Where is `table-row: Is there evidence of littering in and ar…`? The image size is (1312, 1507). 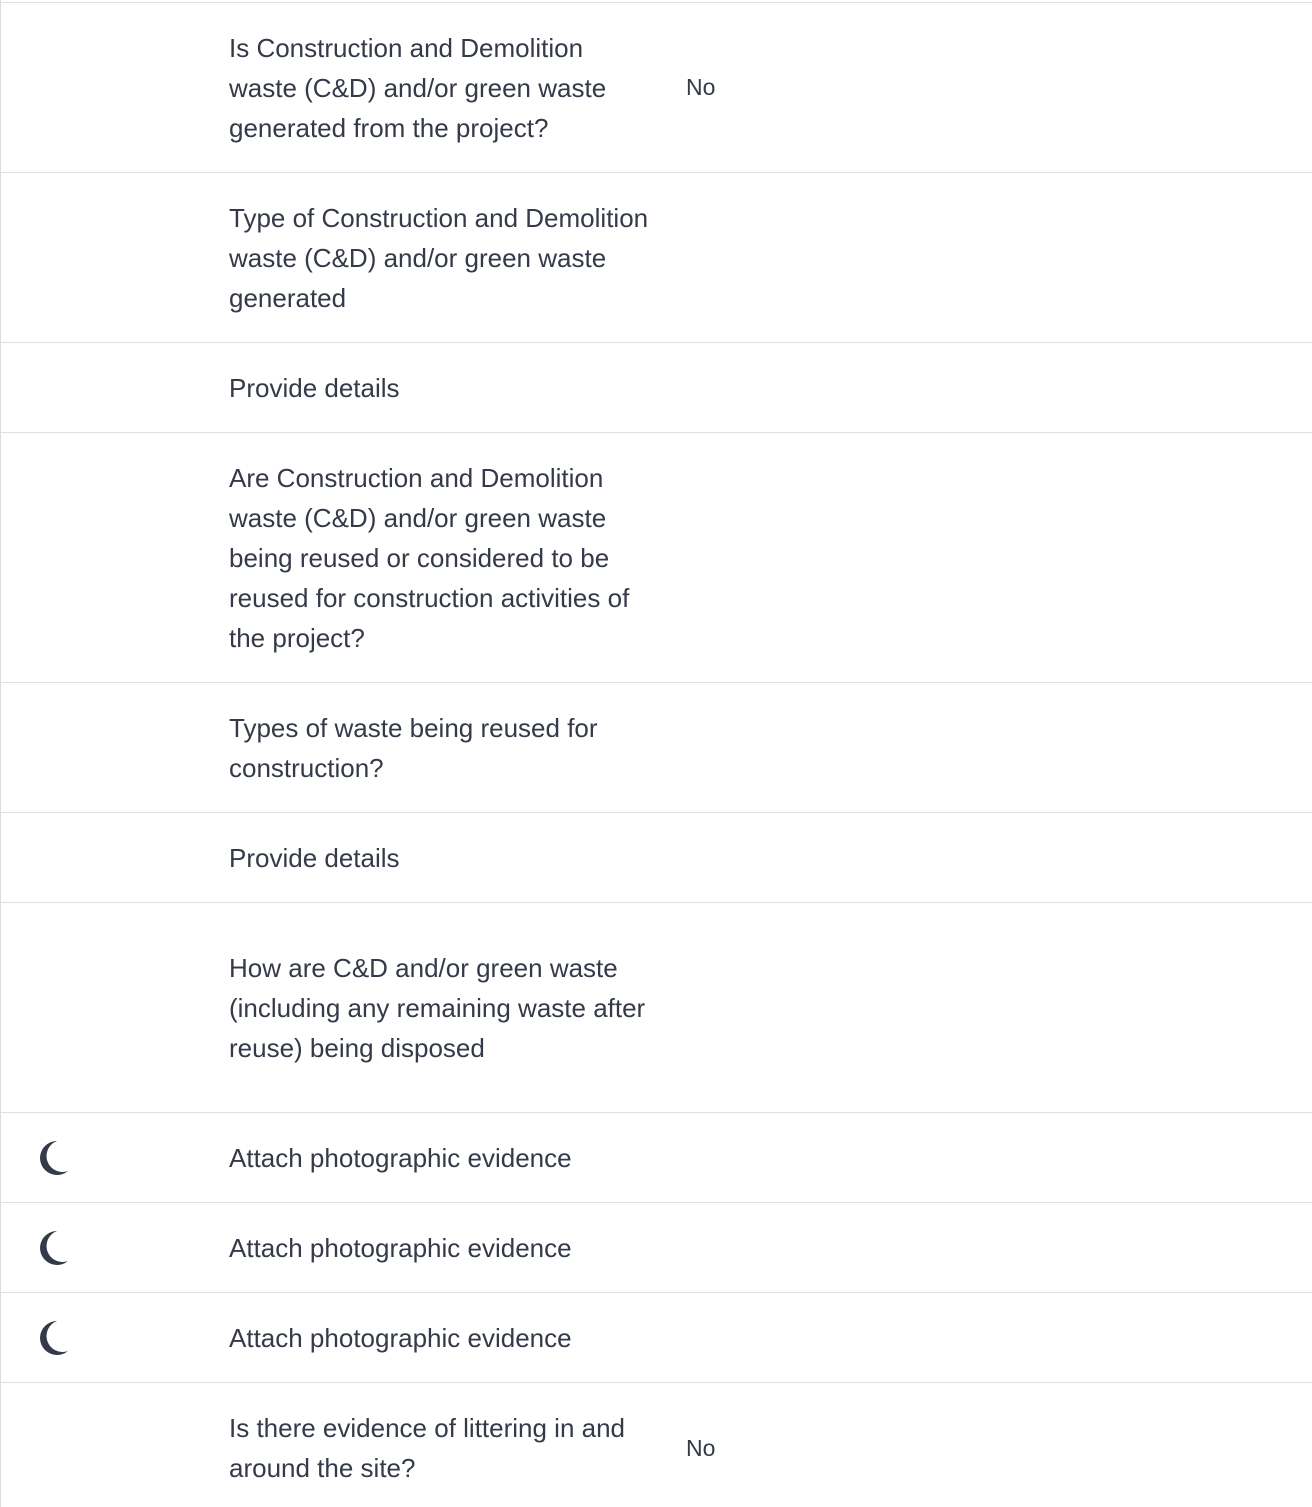 table-row: Is there evidence of littering in and ar… is located at coordinates (656, 1445).